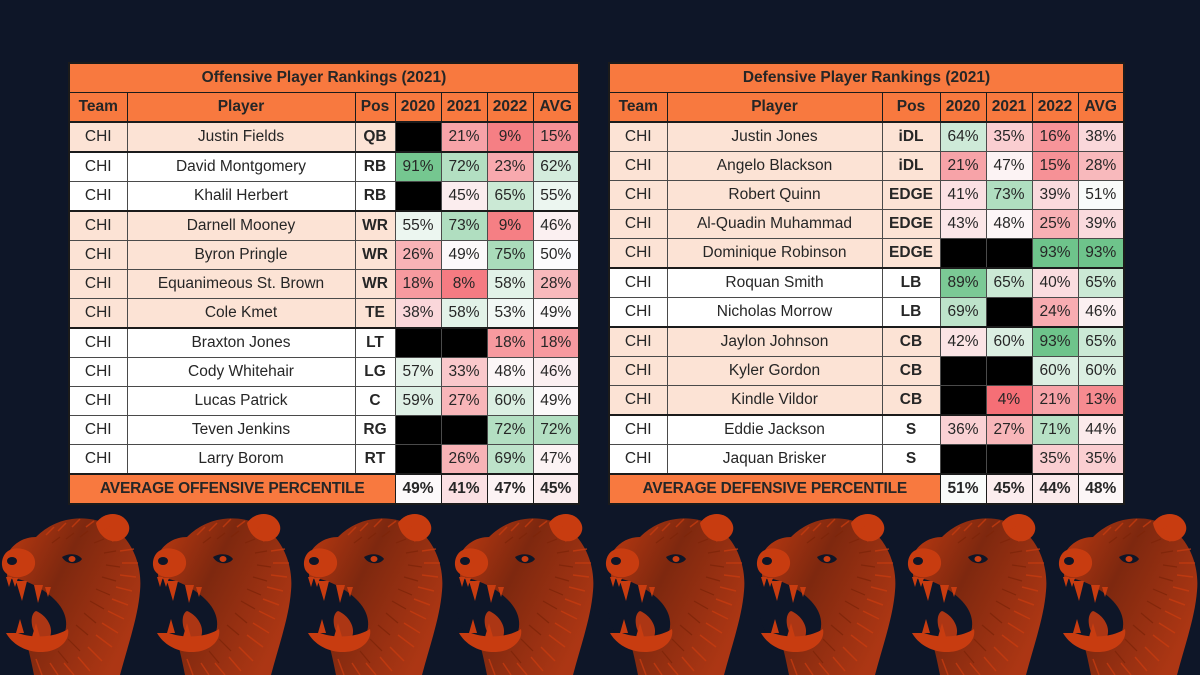  What do you see at coordinates (1009, 489) in the screenshot?
I see `defense-average-2021: 45%` at bounding box center [1009, 489].